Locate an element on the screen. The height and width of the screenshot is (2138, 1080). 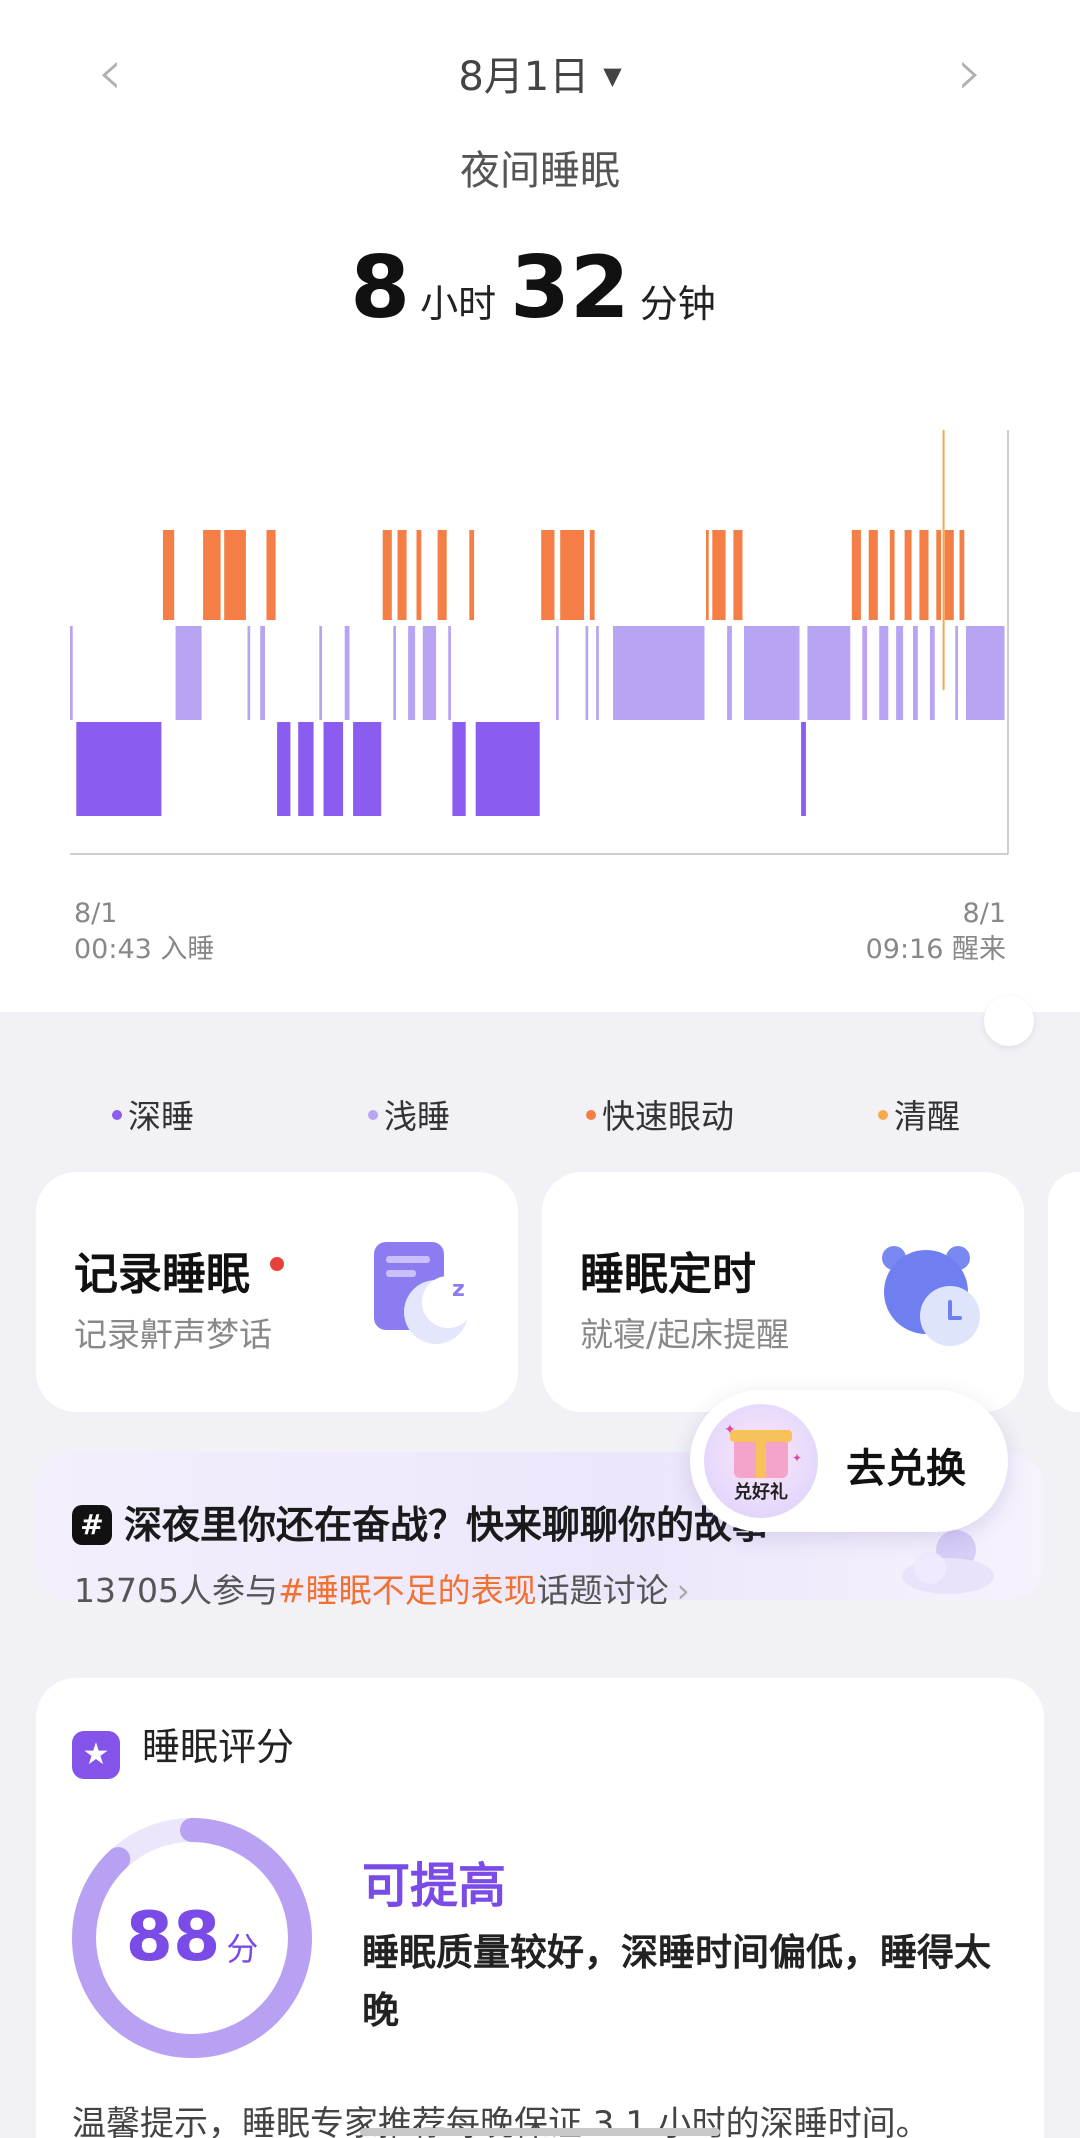
svg-text: z is located at coordinates (458, 1289).